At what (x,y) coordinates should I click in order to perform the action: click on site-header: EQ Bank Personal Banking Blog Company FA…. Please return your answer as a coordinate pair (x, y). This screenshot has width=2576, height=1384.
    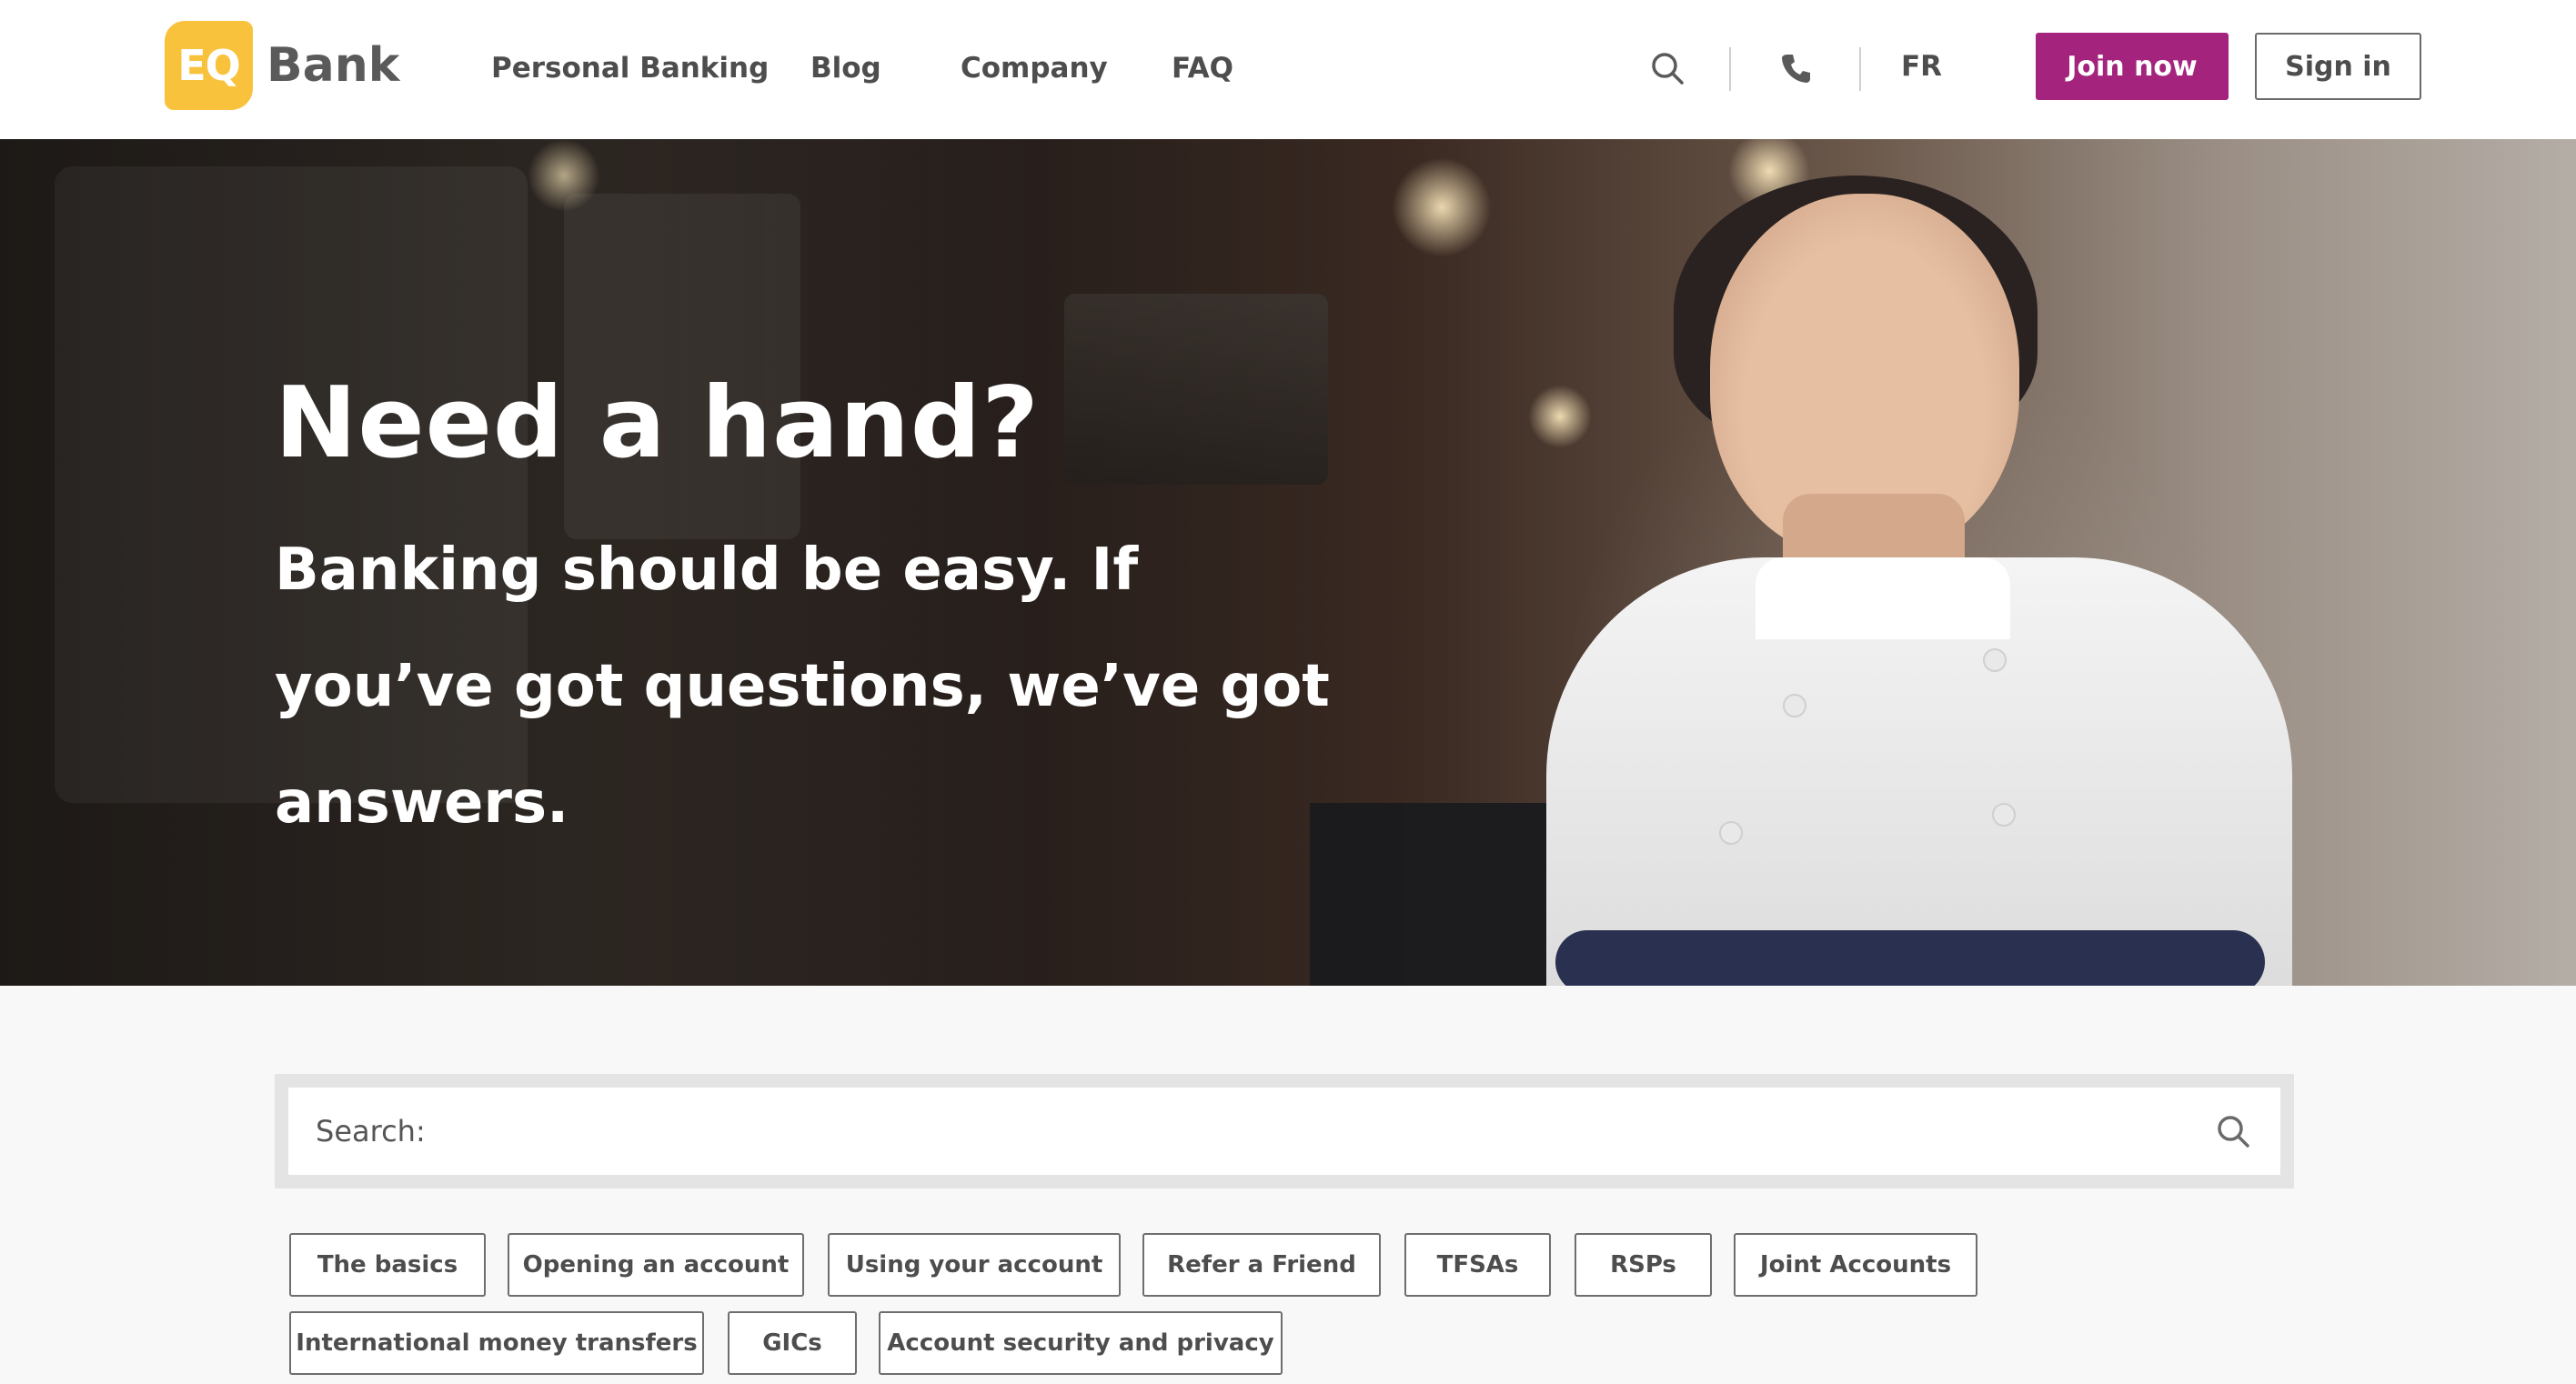
    Looking at the image, I should click on (1288, 69).